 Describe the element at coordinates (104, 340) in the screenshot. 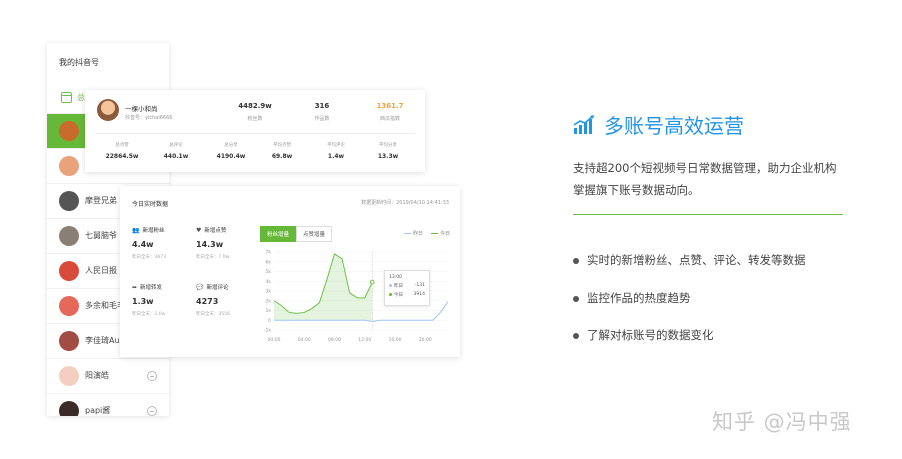

I see `account-name: 李佳琦Aus` at that location.